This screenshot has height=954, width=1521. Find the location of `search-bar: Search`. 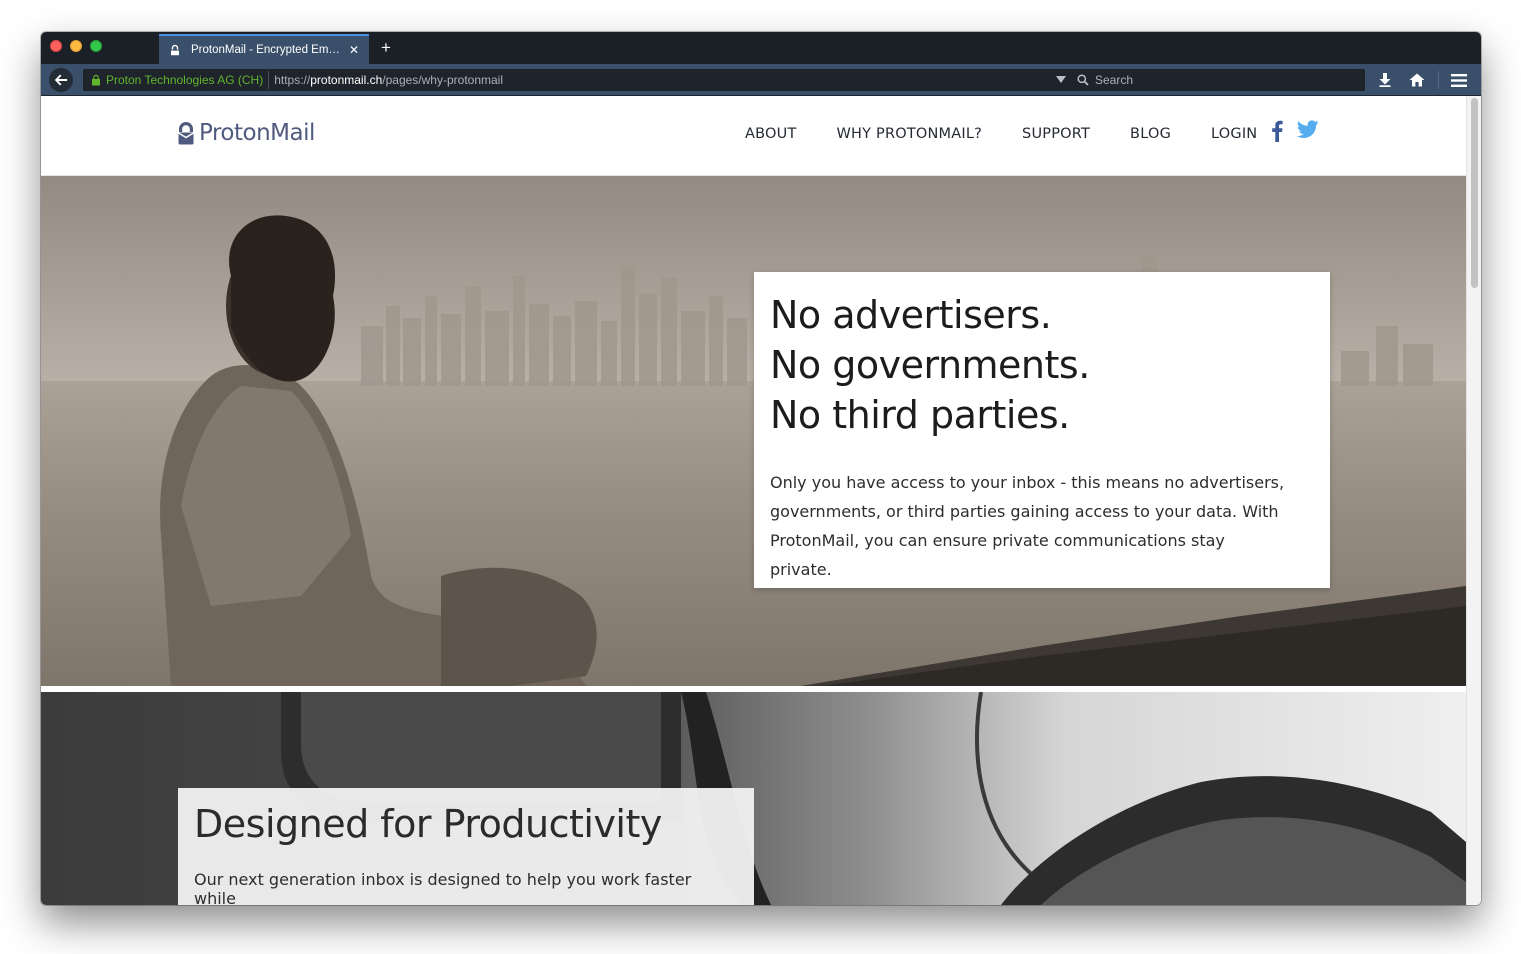

search-bar: Search is located at coordinates (1218, 80).